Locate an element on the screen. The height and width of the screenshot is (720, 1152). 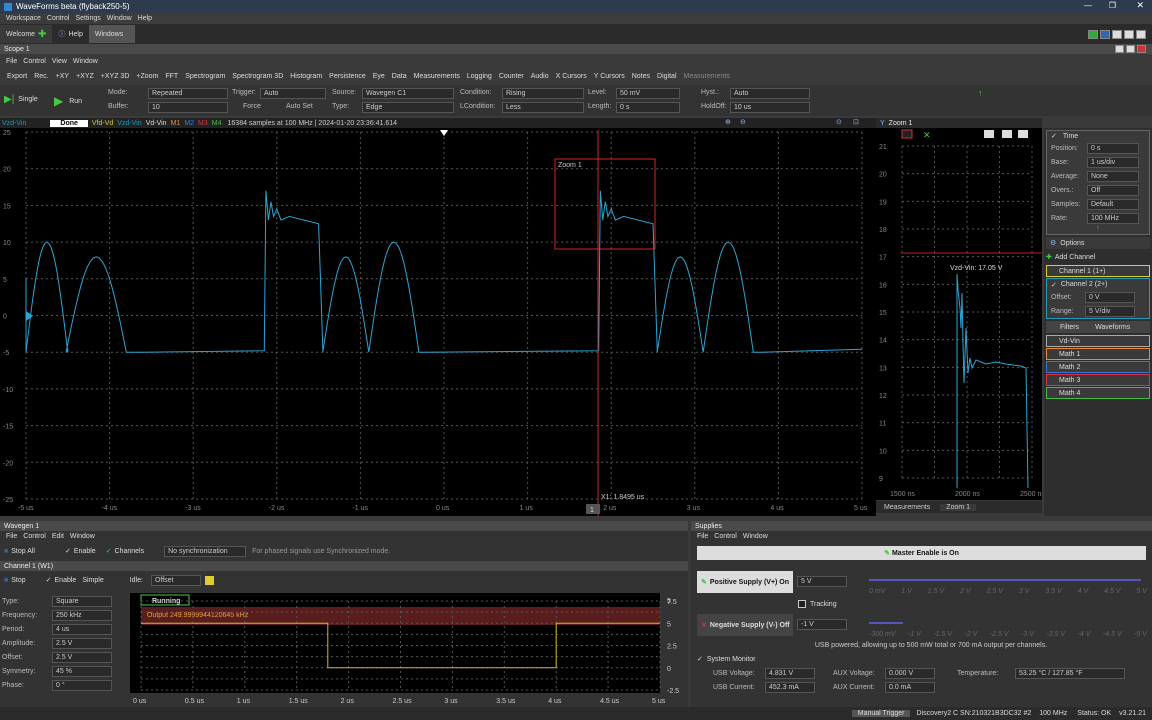
tool-5: +Zoom is located at coordinates (147, 76).